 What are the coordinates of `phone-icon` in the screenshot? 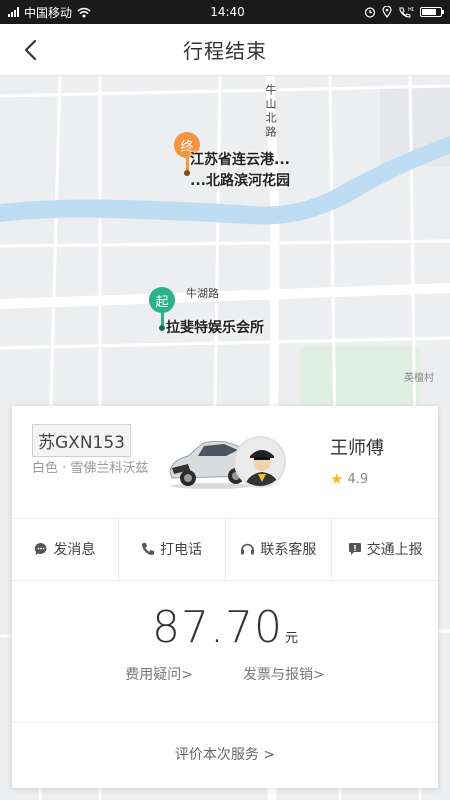 It's located at (148, 549).